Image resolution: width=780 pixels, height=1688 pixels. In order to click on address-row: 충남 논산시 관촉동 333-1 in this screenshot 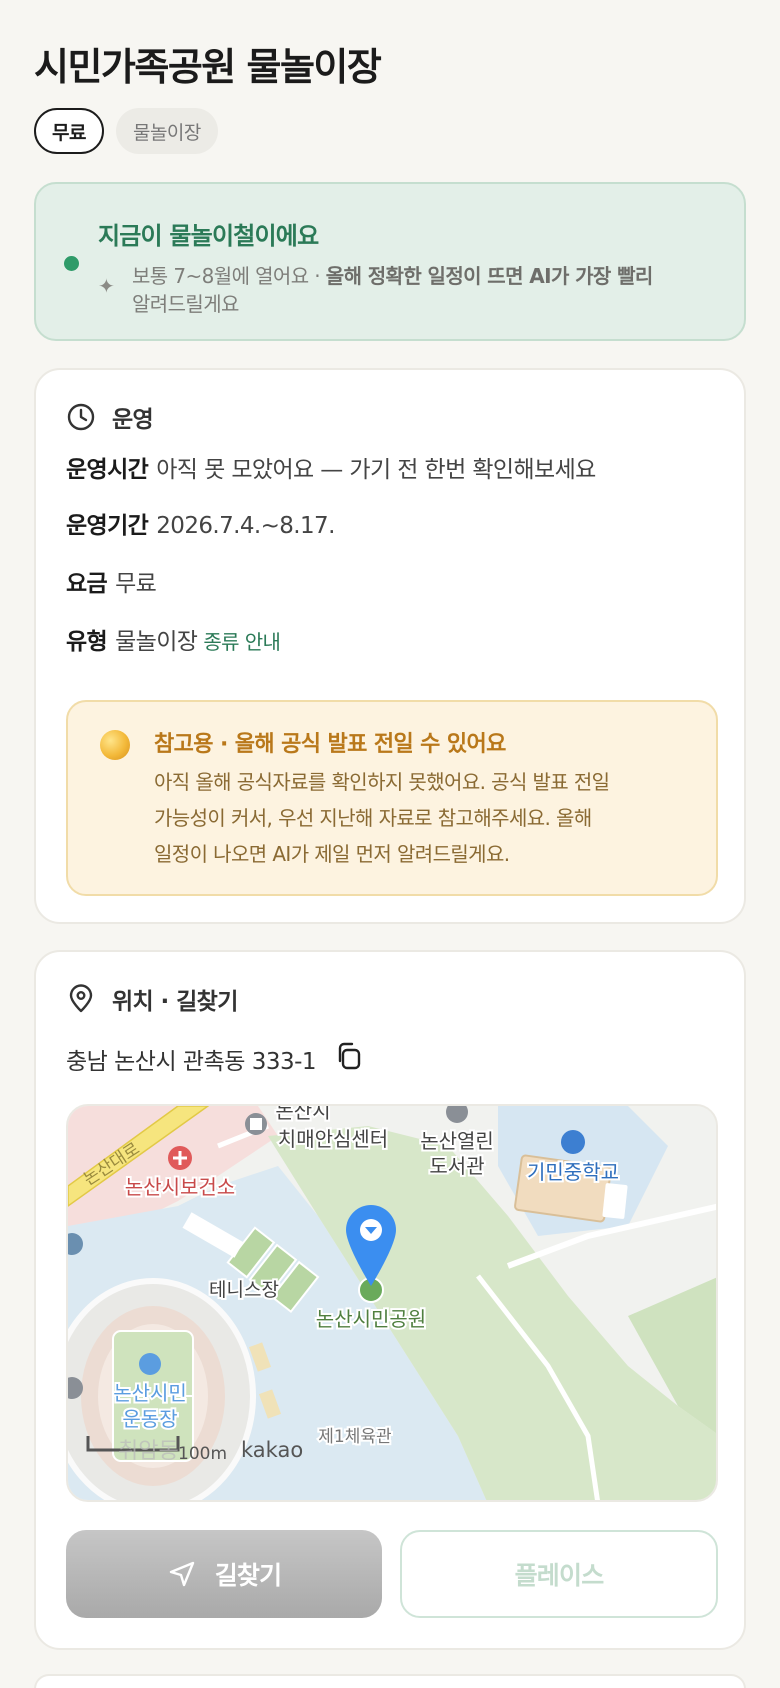, I will do `click(215, 1059)`.